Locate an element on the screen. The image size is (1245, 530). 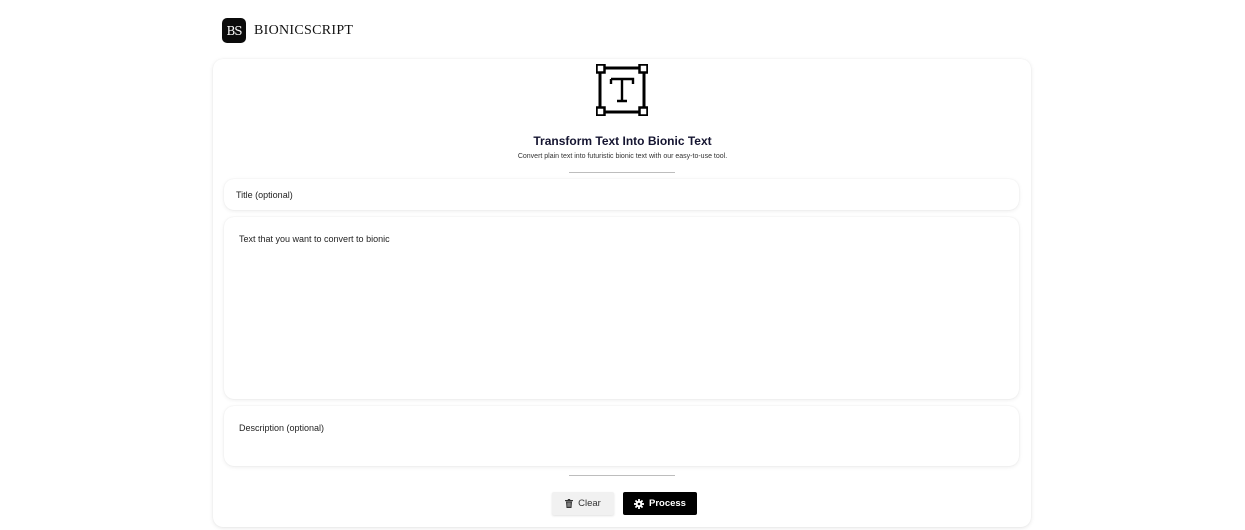
process-button: Process is located at coordinates (660, 503).